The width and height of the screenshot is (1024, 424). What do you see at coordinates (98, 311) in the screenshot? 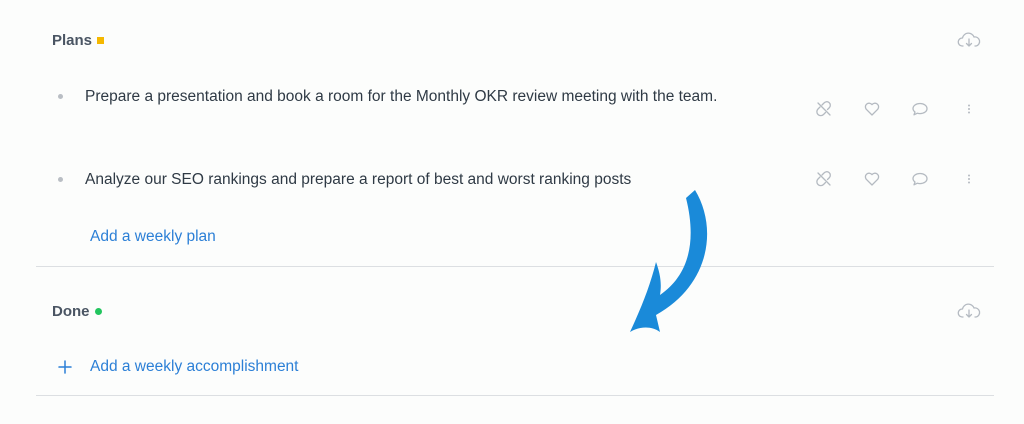
I see `done-status-indicator` at bounding box center [98, 311].